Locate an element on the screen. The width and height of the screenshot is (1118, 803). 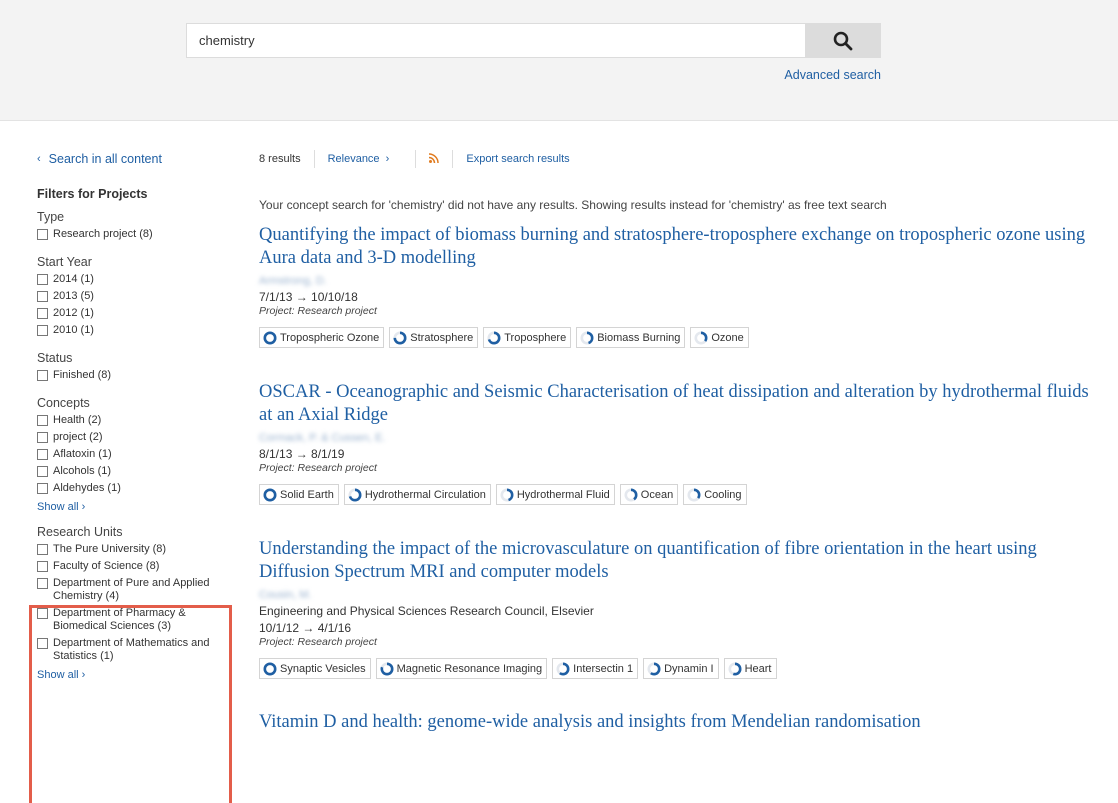
search-all-content-link: ‹ Search in all content is located at coordinates (137, 159).